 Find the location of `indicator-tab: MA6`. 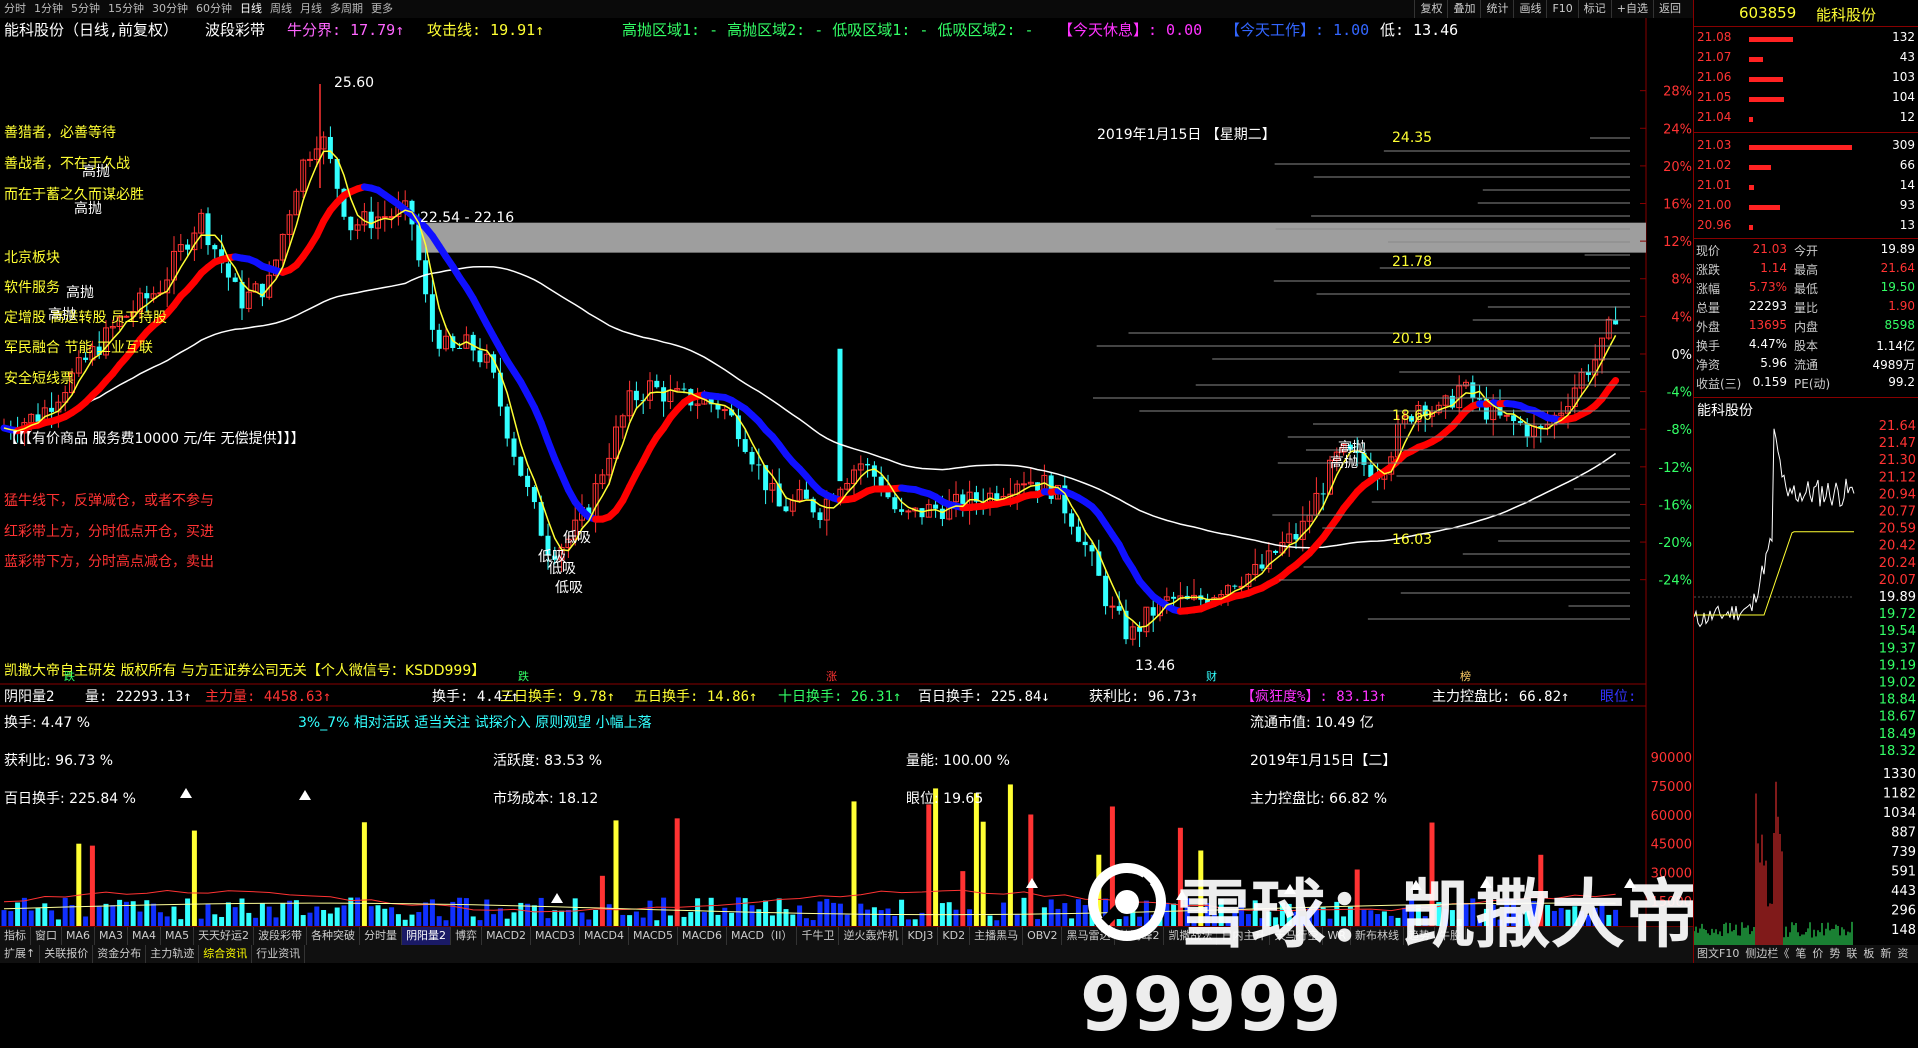

indicator-tab: MA6 is located at coordinates (78, 936).